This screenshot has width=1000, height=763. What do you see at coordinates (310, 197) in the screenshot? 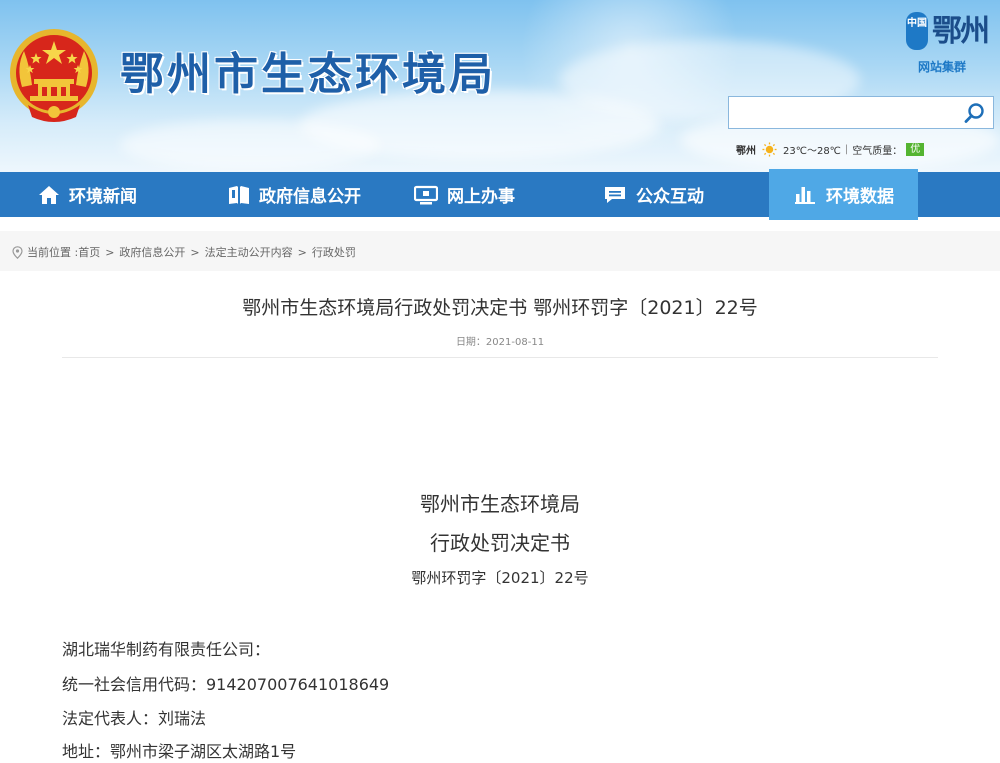
I see `nav-label: 政府信息公开` at bounding box center [310, 197].